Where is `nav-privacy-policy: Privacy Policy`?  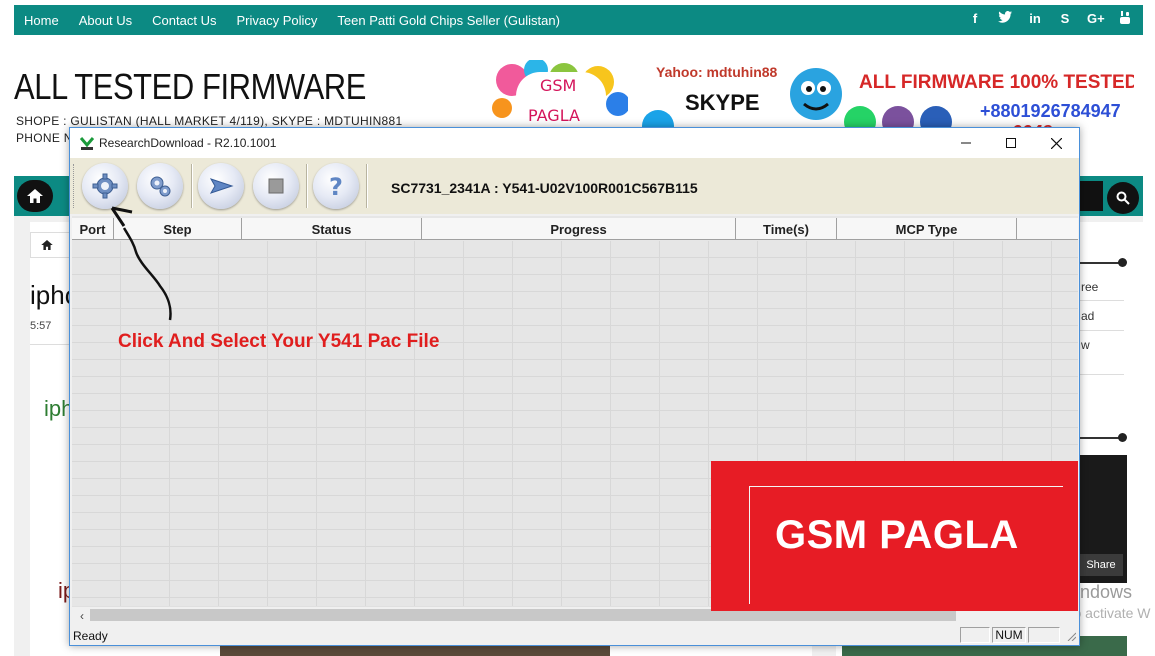
nav-privacy-policy: Privacy Policy is located at coordinates (276, 20).